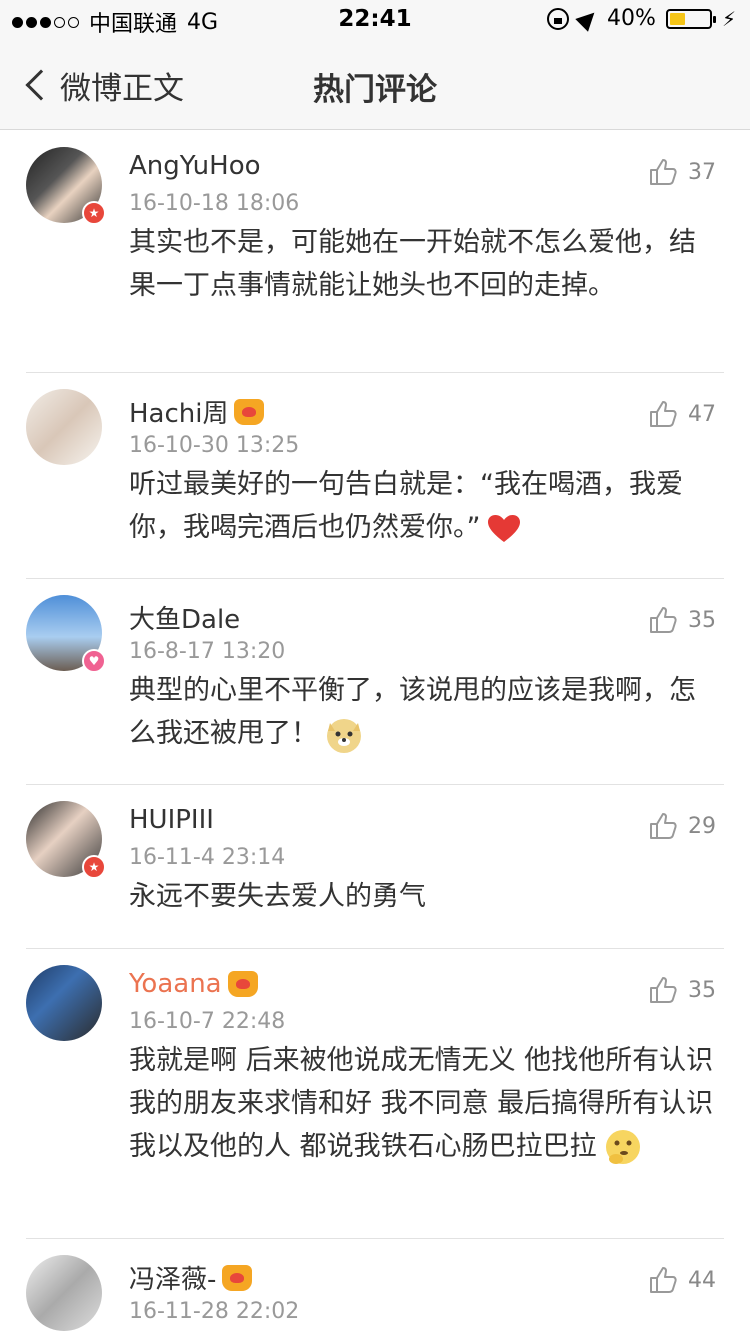 The height and width of the screenshot is (1334, 750). I want to click on username-row: Yoaana, so click(193, 984).